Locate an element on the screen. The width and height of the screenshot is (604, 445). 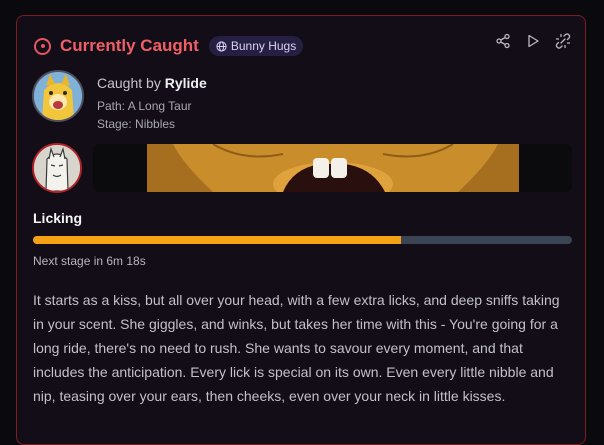
predator-portrait-image is located at coordinates (58, 96).